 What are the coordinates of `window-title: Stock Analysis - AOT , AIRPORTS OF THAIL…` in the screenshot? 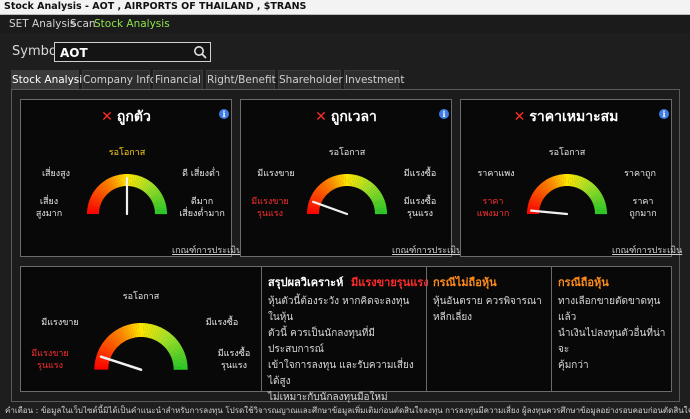 It's located at (345, 7).